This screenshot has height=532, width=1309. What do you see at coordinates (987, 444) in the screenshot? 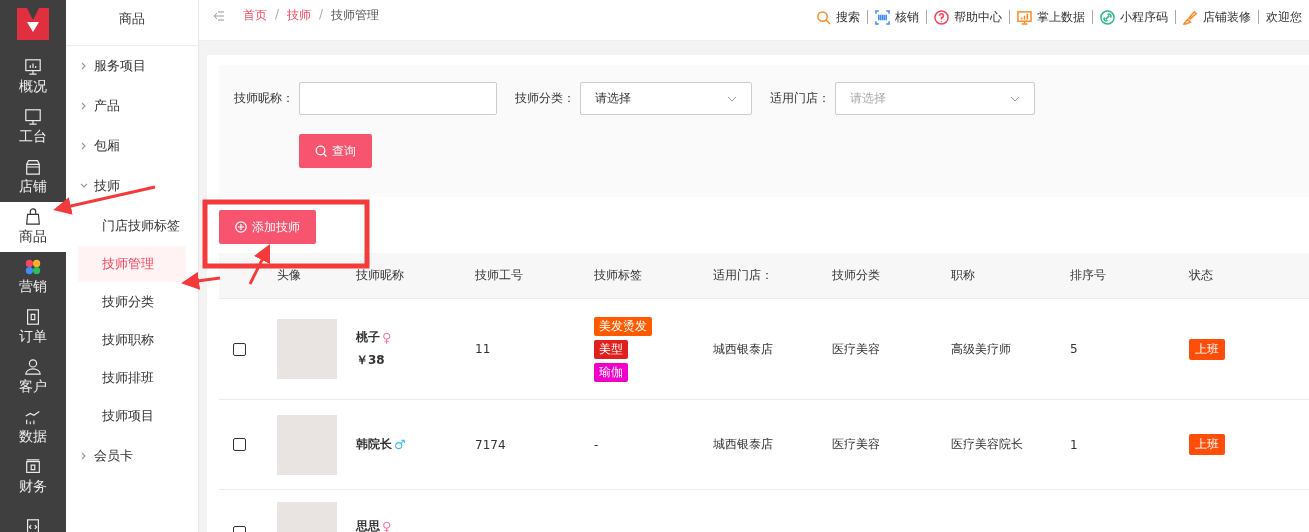
I see `table-cell-text: 医疗美容院长` at bounding box center [987, 444].